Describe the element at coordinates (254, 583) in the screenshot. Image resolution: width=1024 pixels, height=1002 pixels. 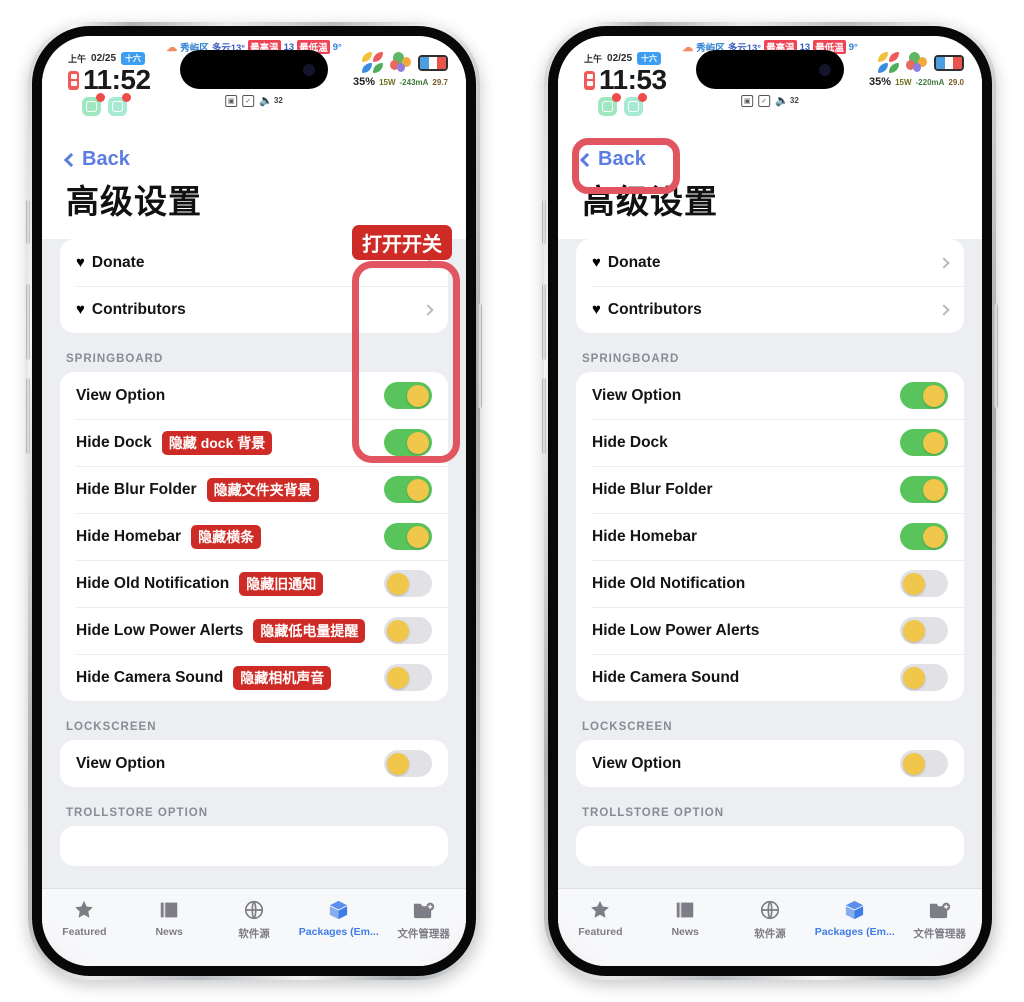
I see `table-row: Hide Old Notification 隐藏旧通知` at that location.